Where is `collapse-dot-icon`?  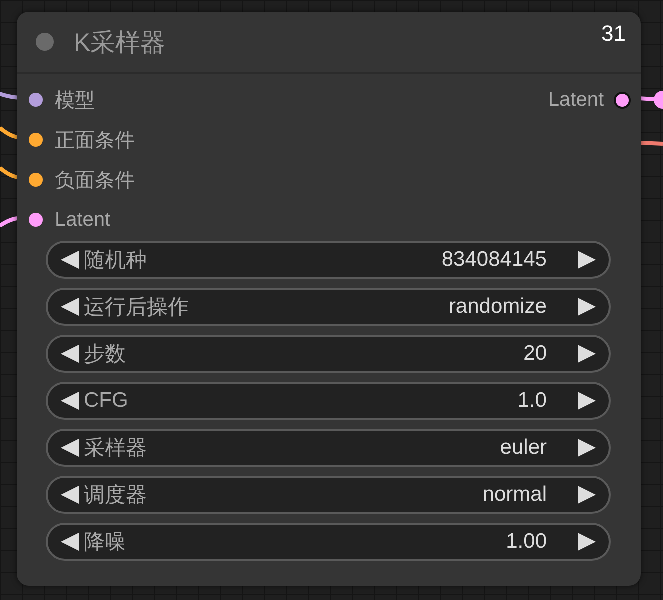
collapse-dot-icon is located at coordinates (45, 42).